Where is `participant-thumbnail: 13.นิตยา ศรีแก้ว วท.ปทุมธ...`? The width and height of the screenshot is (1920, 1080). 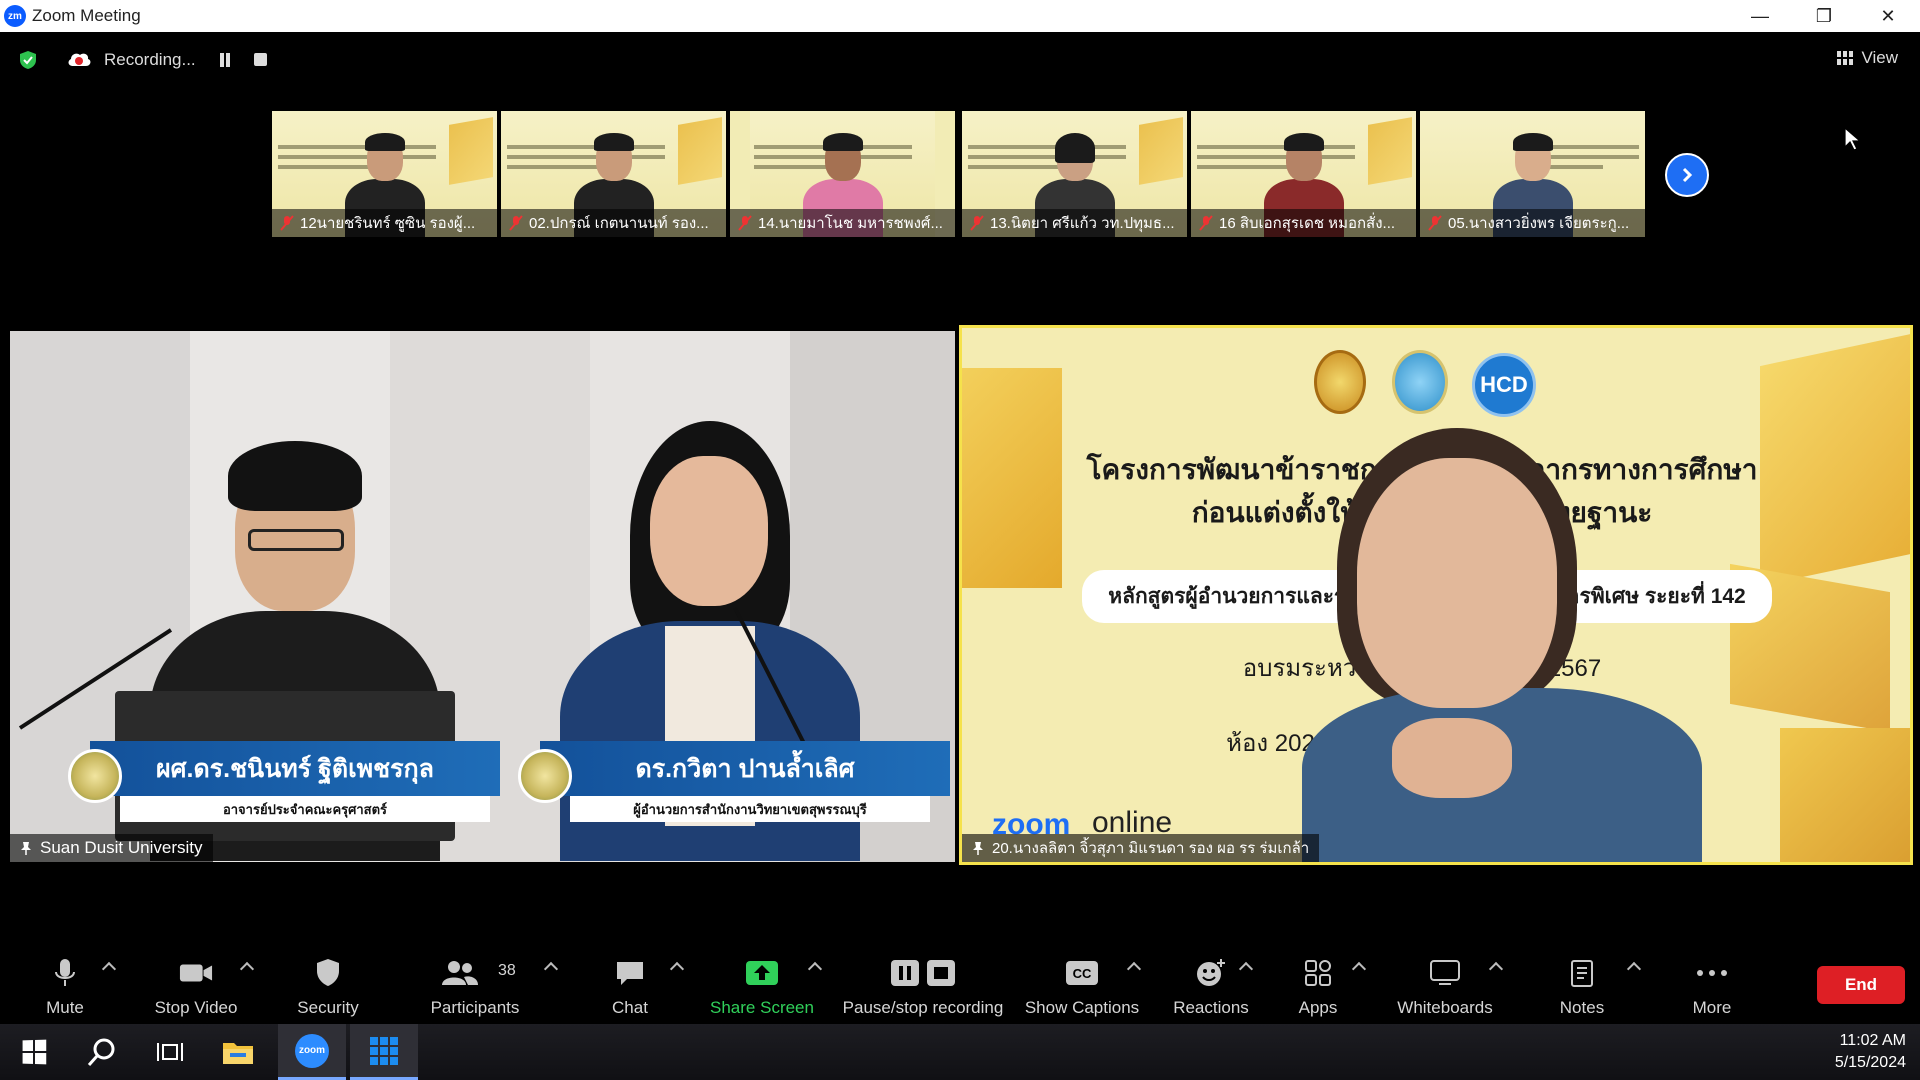 participant-thumbnail: 13.นิตยา ศรีแก้ว วท.ปทุมธ... is located at coordinates (1074, 174).